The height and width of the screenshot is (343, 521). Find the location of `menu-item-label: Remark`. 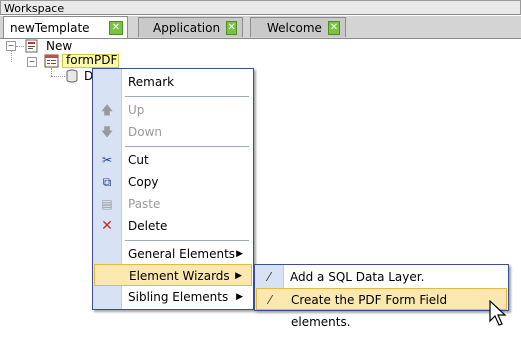

menu-item-label: Remark is located at coordinates (151, 82).